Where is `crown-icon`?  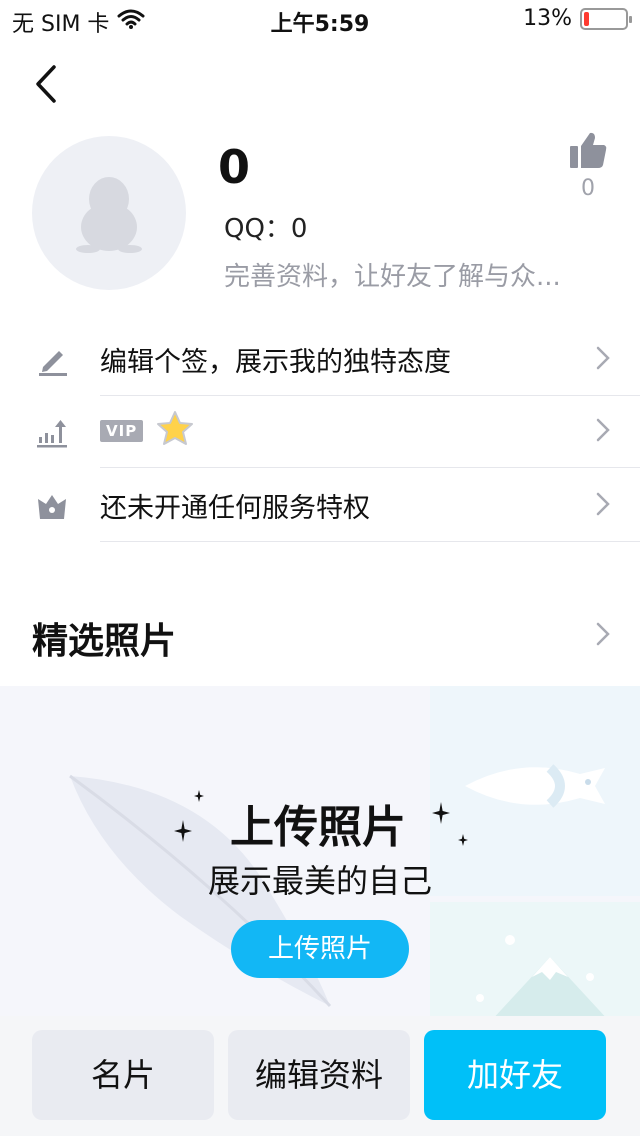
crown-icon is located at coordinates (52, 506).